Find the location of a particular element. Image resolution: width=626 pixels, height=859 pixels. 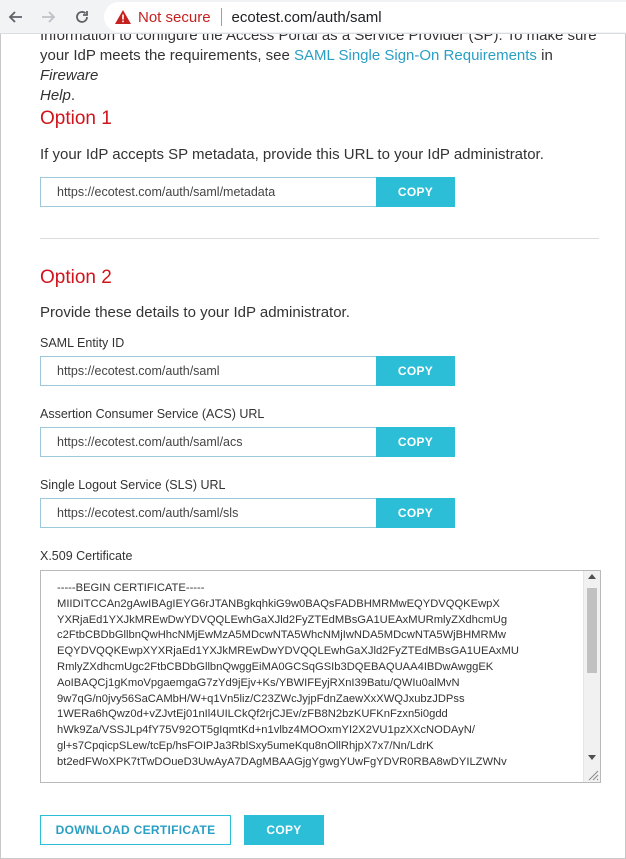

metadata-url-field: https://ecotest.com/auth/saml/metadata is located at coordinates (208, 192).